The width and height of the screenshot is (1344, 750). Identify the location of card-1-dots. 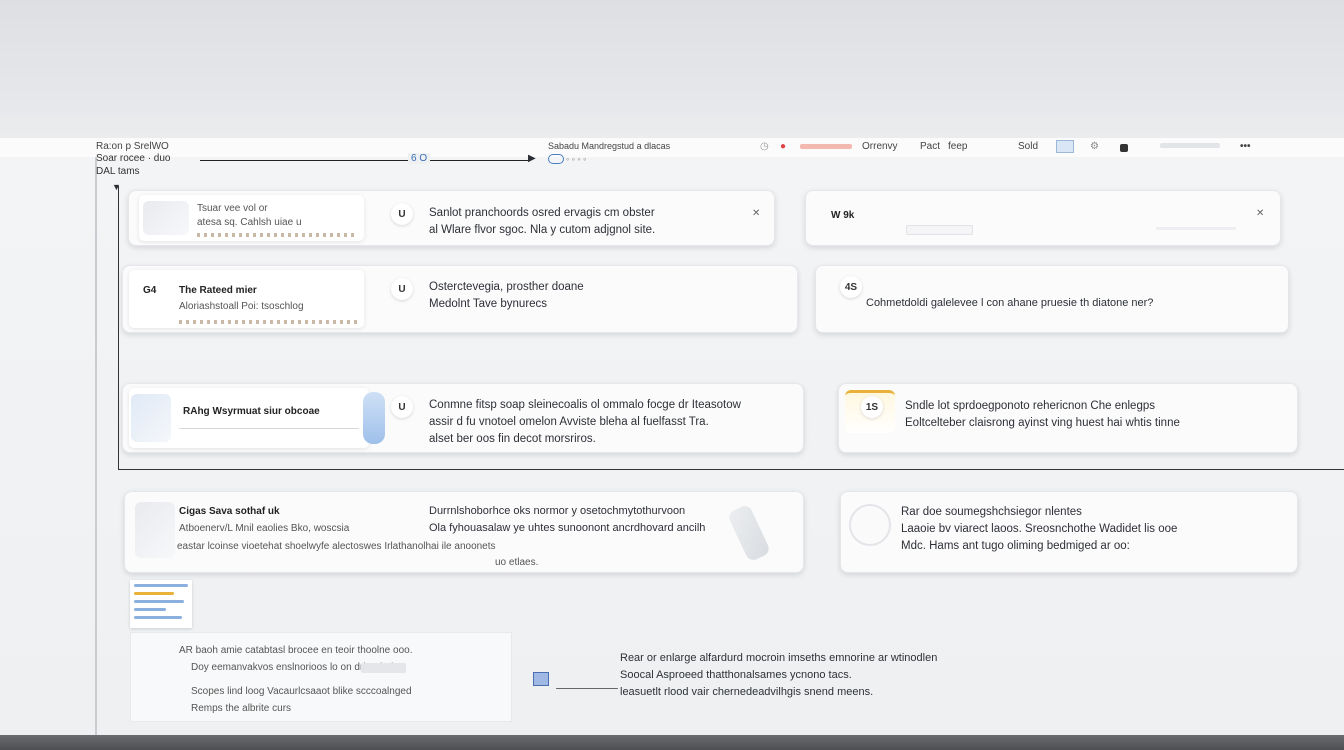
(277, 235).